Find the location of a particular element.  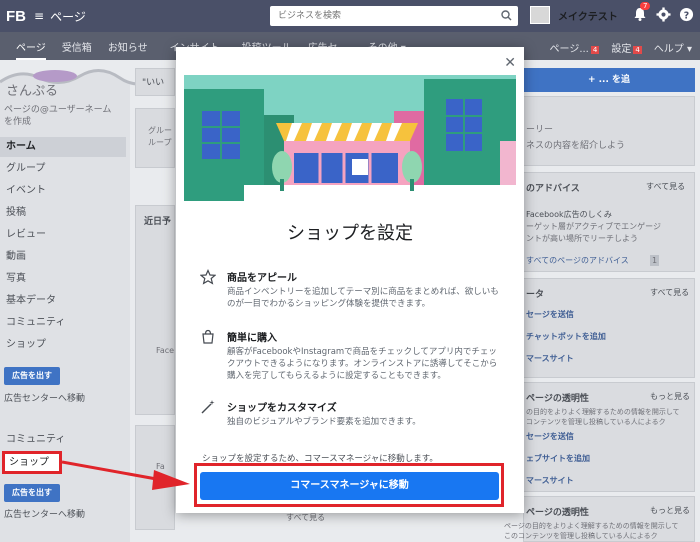

tab-notifications: お知らせ is located at coordinates (128, 46).